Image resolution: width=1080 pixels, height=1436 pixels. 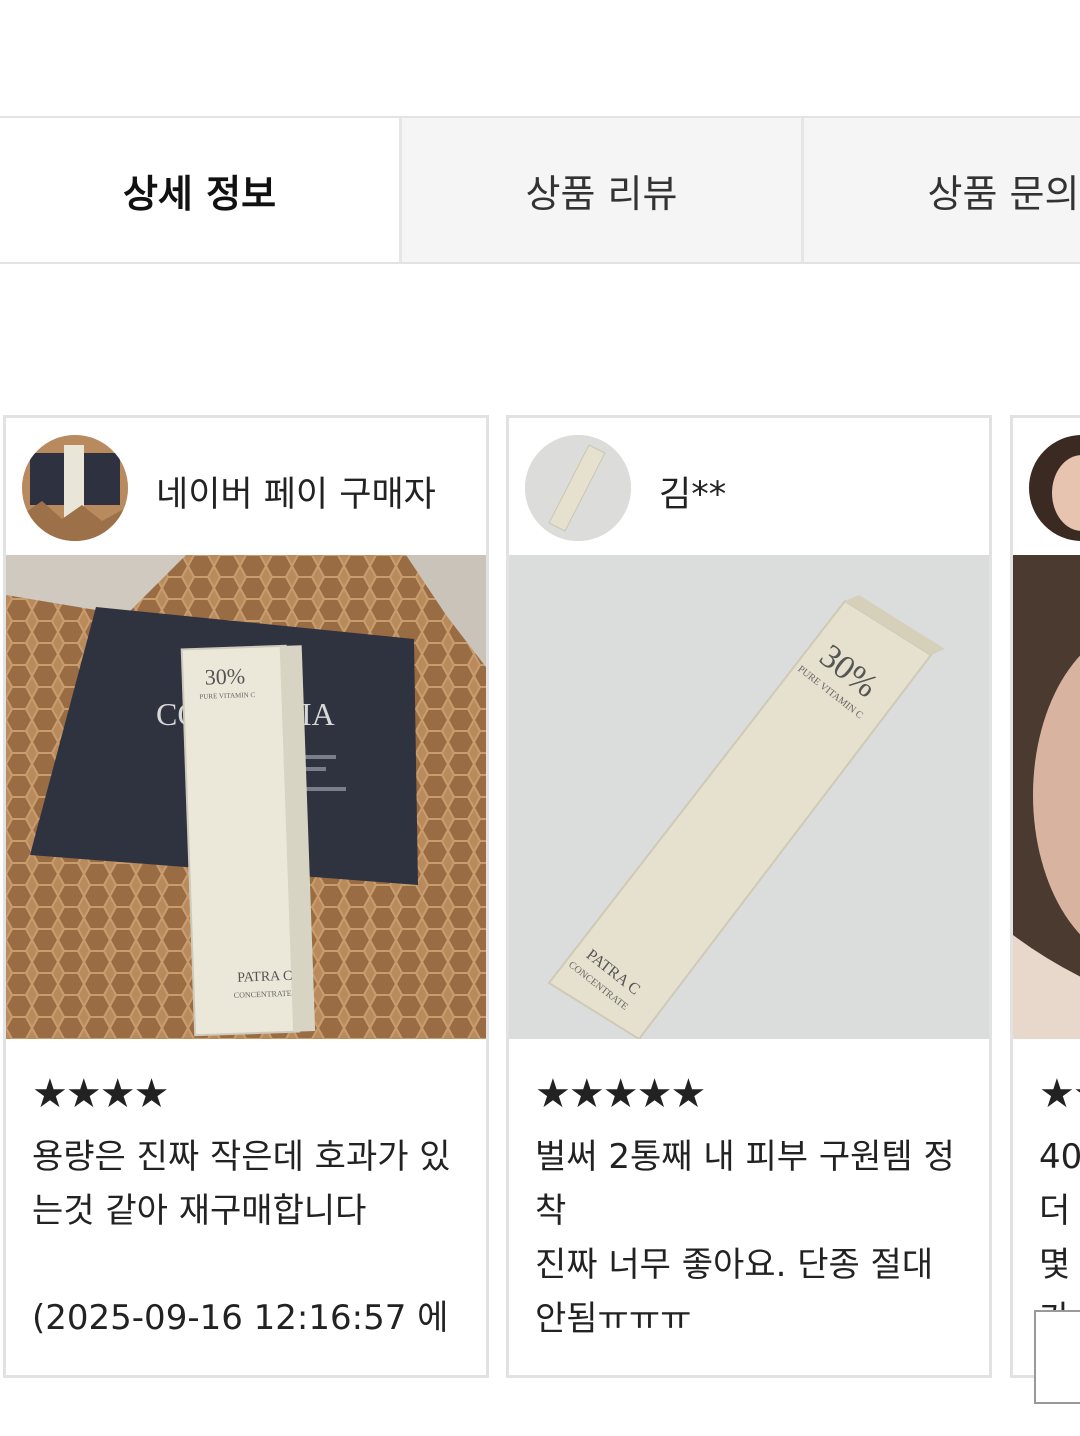 I want to click on review-photo-image, so click(x=1046, y=797).